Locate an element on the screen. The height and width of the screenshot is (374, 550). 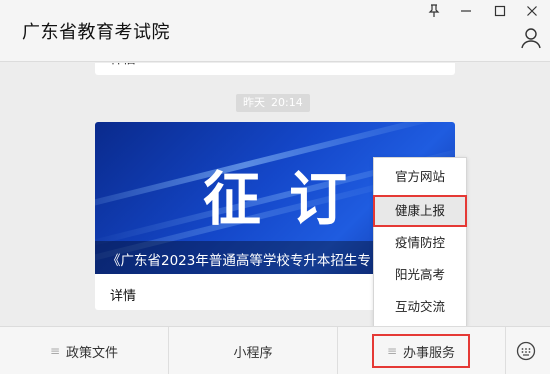
timestamp-day: 昨天 is located at coordinates (254, 102).